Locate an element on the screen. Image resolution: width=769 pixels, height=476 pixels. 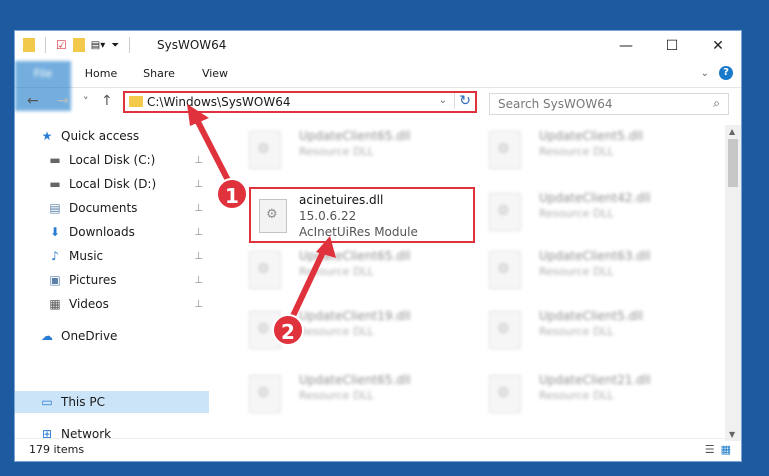
arrow-1-line is located at coordinates (214, 153).